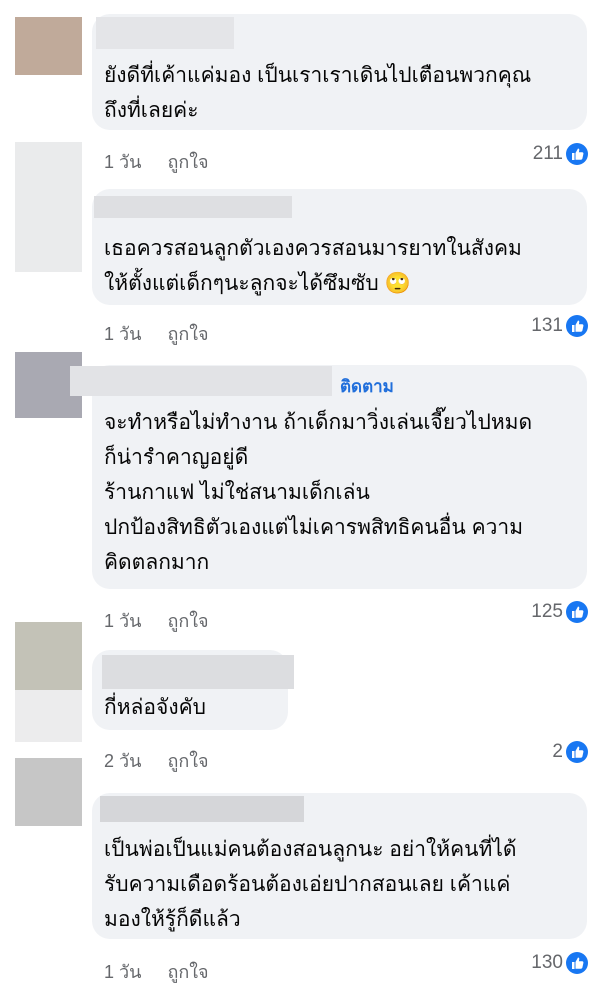  I want to click on reaction-count-value: 2, so click(557, 751).